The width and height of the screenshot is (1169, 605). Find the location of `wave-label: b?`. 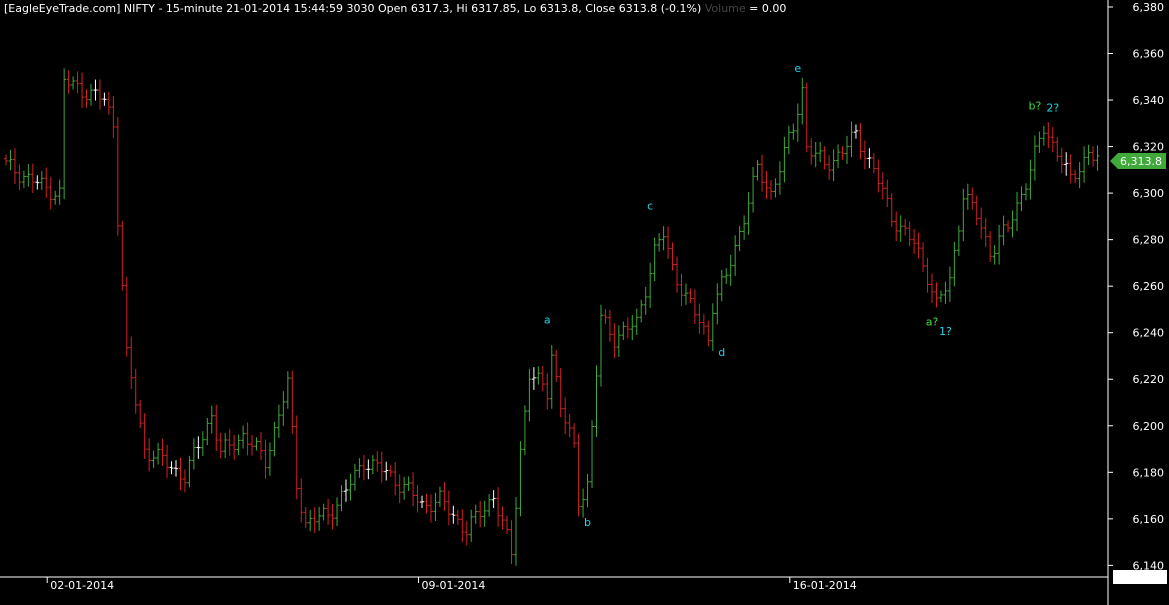

wave-label: b? is located at coordinates (1034, 105).